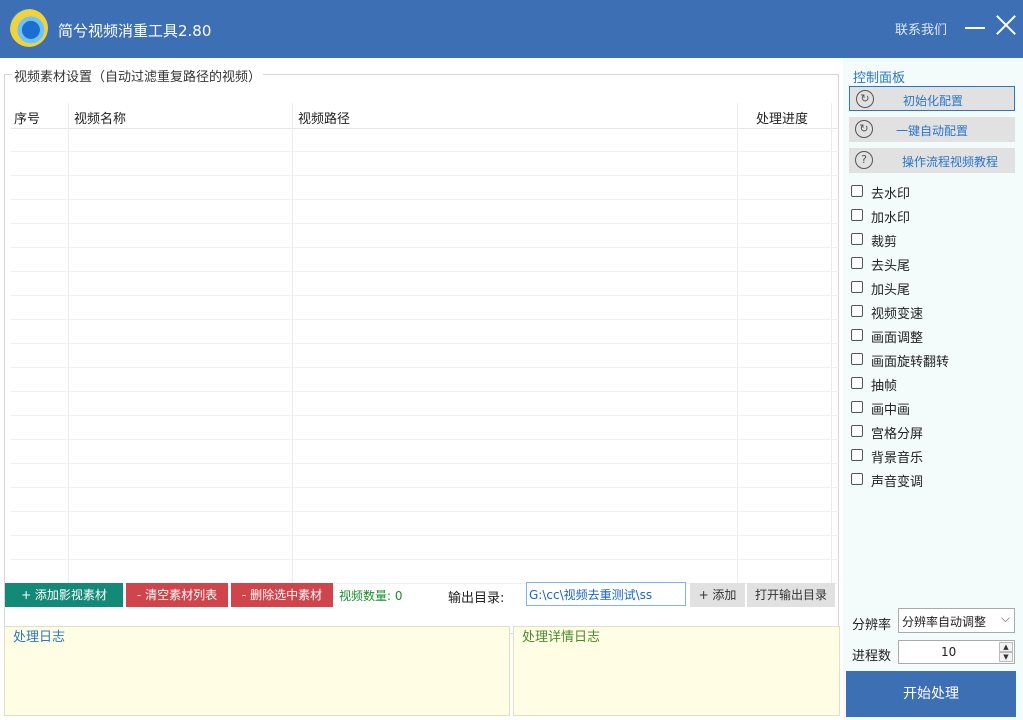  I want to click on chevron-down-icon: ⌵, so click(1005, 618).